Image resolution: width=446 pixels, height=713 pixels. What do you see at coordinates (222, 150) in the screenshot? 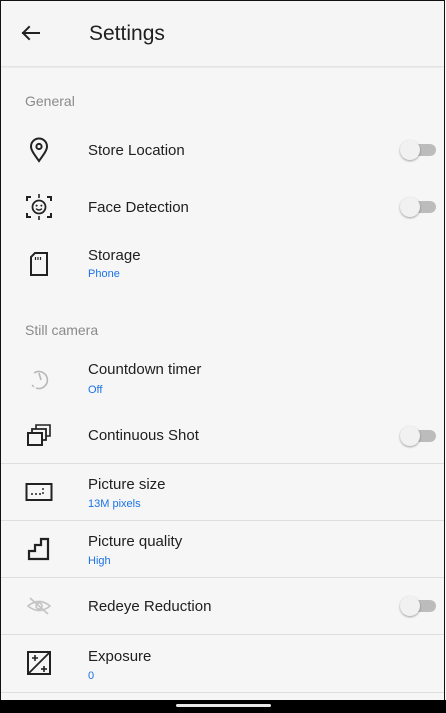
I see `setting-store-location: Store Location` at bounding box center [222, 150].